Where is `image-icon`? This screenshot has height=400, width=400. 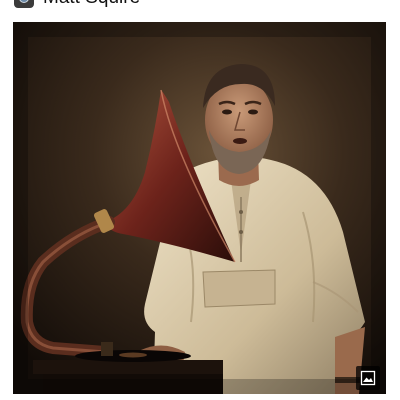 image-icon is located at coordinates (368, 378).